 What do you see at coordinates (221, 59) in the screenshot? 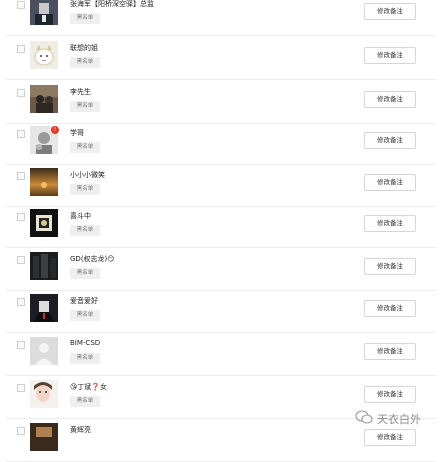
I see `list-item: 联想的姐 黑名单 修改备注` at bounding box center [221, 59].